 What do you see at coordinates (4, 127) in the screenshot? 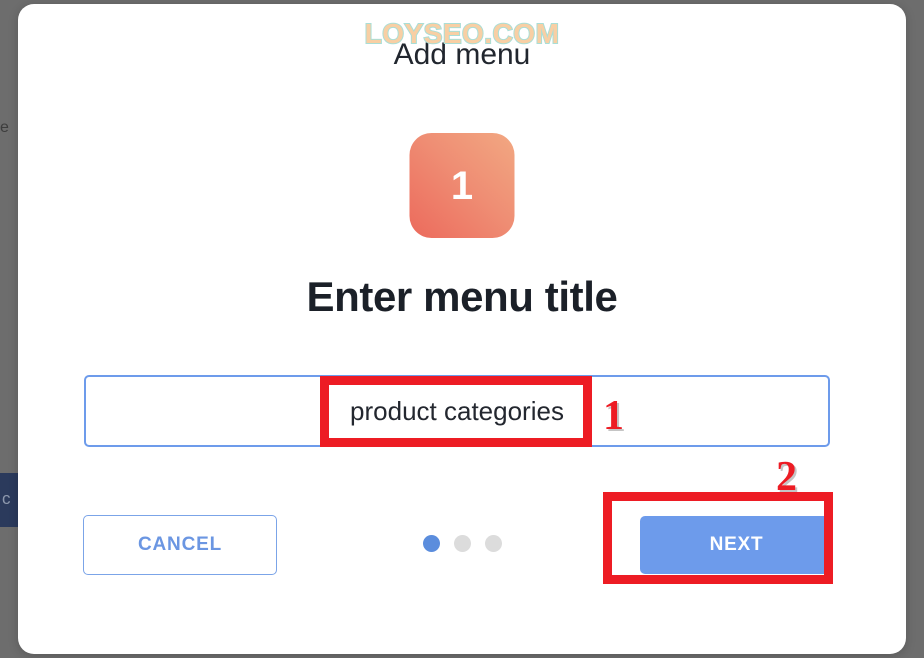
I see `background-text-fragment: e` at bounding box center [4, 127].